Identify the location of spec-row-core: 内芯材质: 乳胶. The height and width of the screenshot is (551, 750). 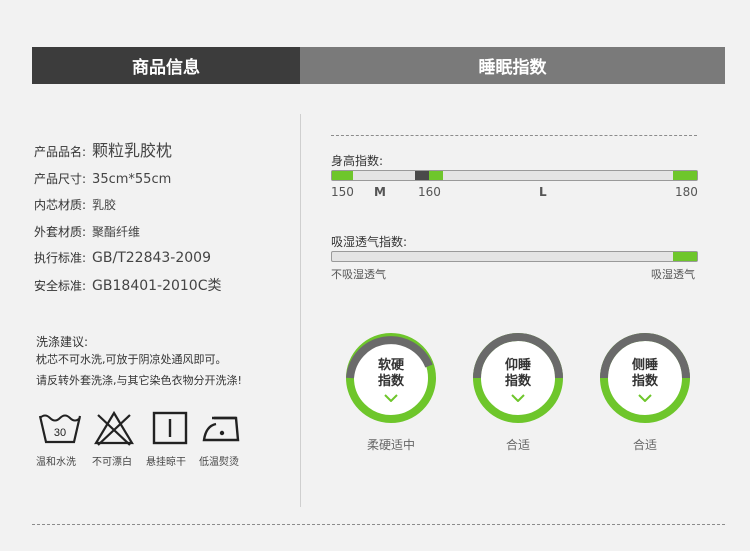
(75, 204).